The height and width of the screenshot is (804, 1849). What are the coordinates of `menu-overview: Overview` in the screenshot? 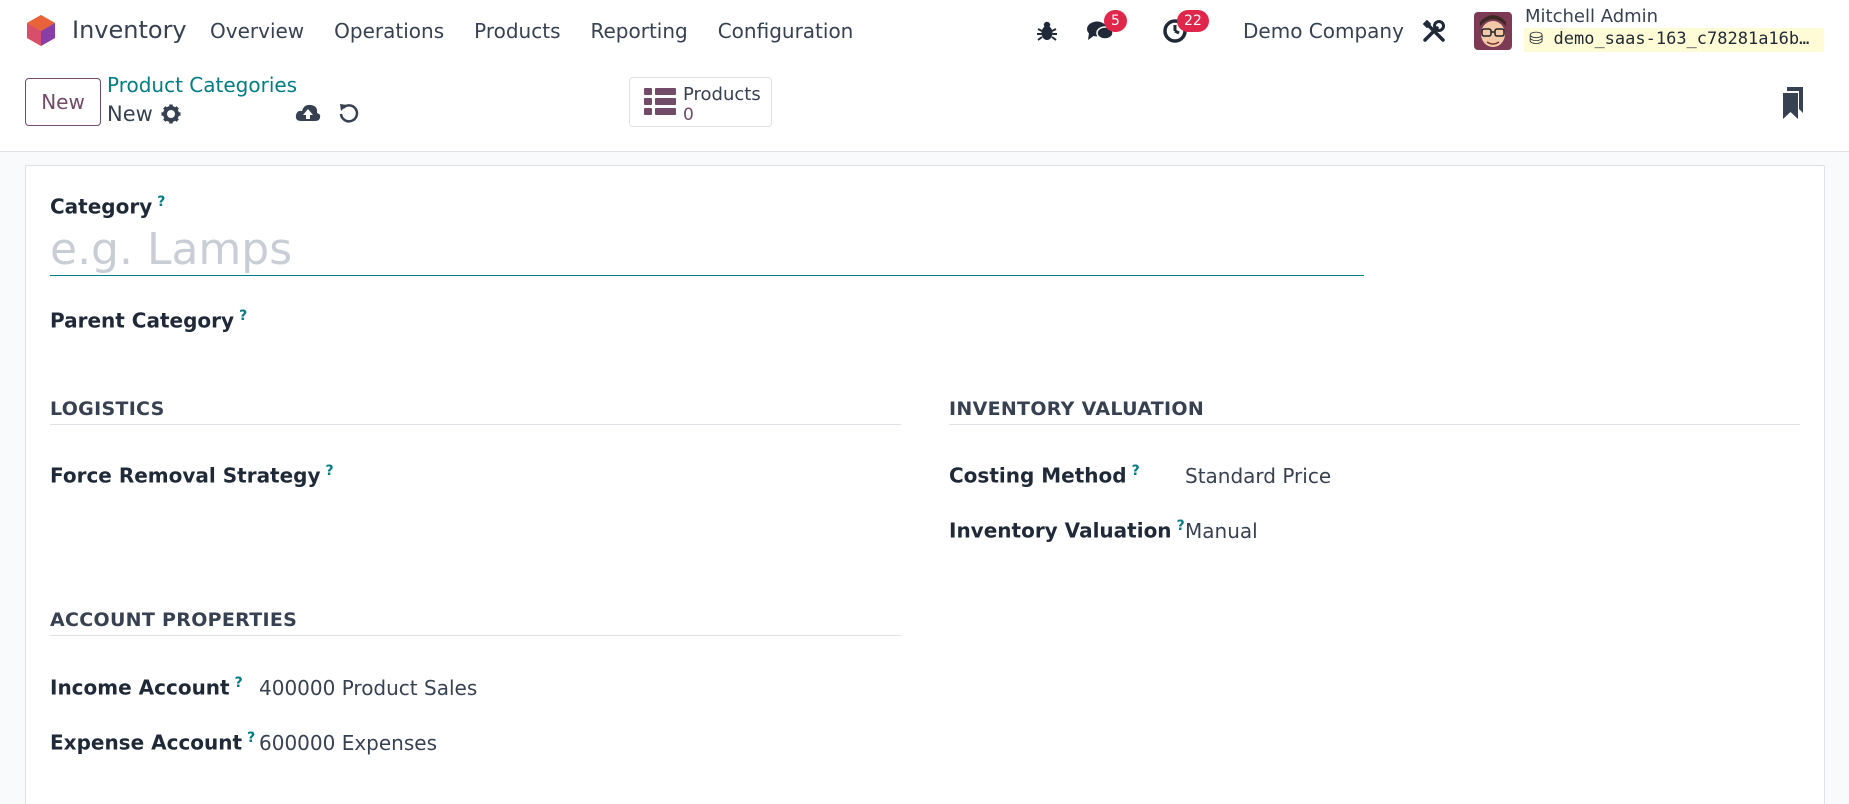 It's located at (257, 31).